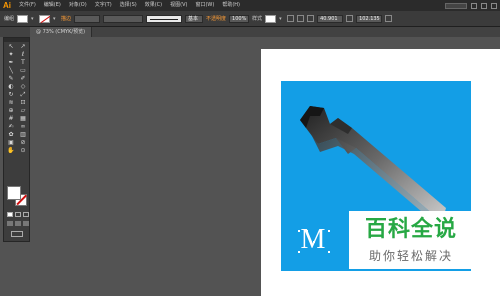 This screenshot has height=296, width=500. I want to click on constrain-icon, so click(389, 18).